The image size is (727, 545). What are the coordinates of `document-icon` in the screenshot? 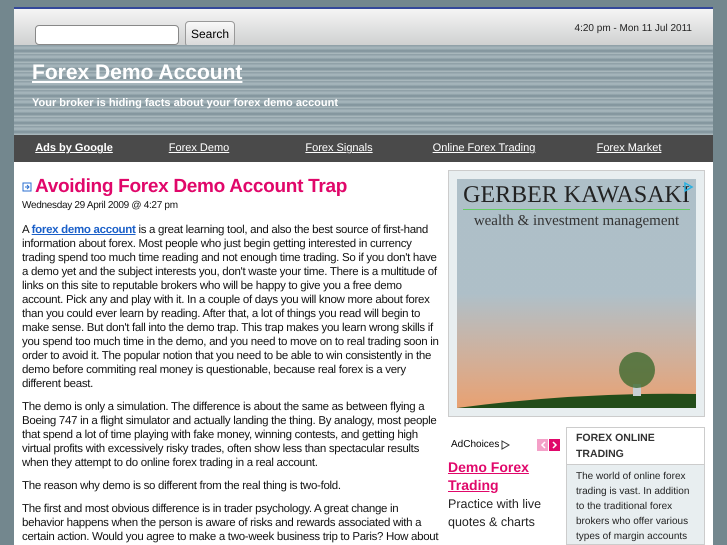 It's located at (27, 187).